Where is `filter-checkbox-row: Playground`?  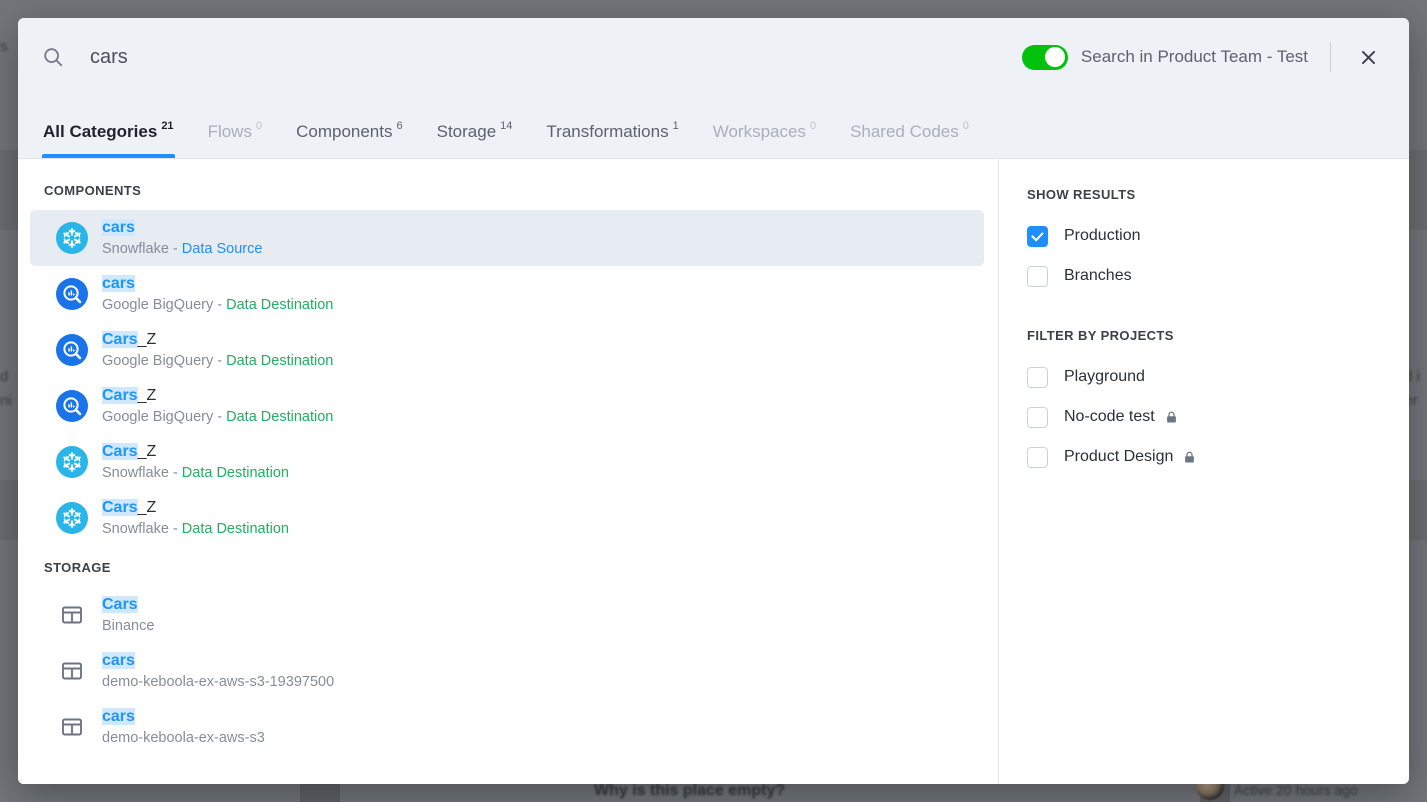 filter-checkbox-row: Playground is located at coordinates (1218, 377).